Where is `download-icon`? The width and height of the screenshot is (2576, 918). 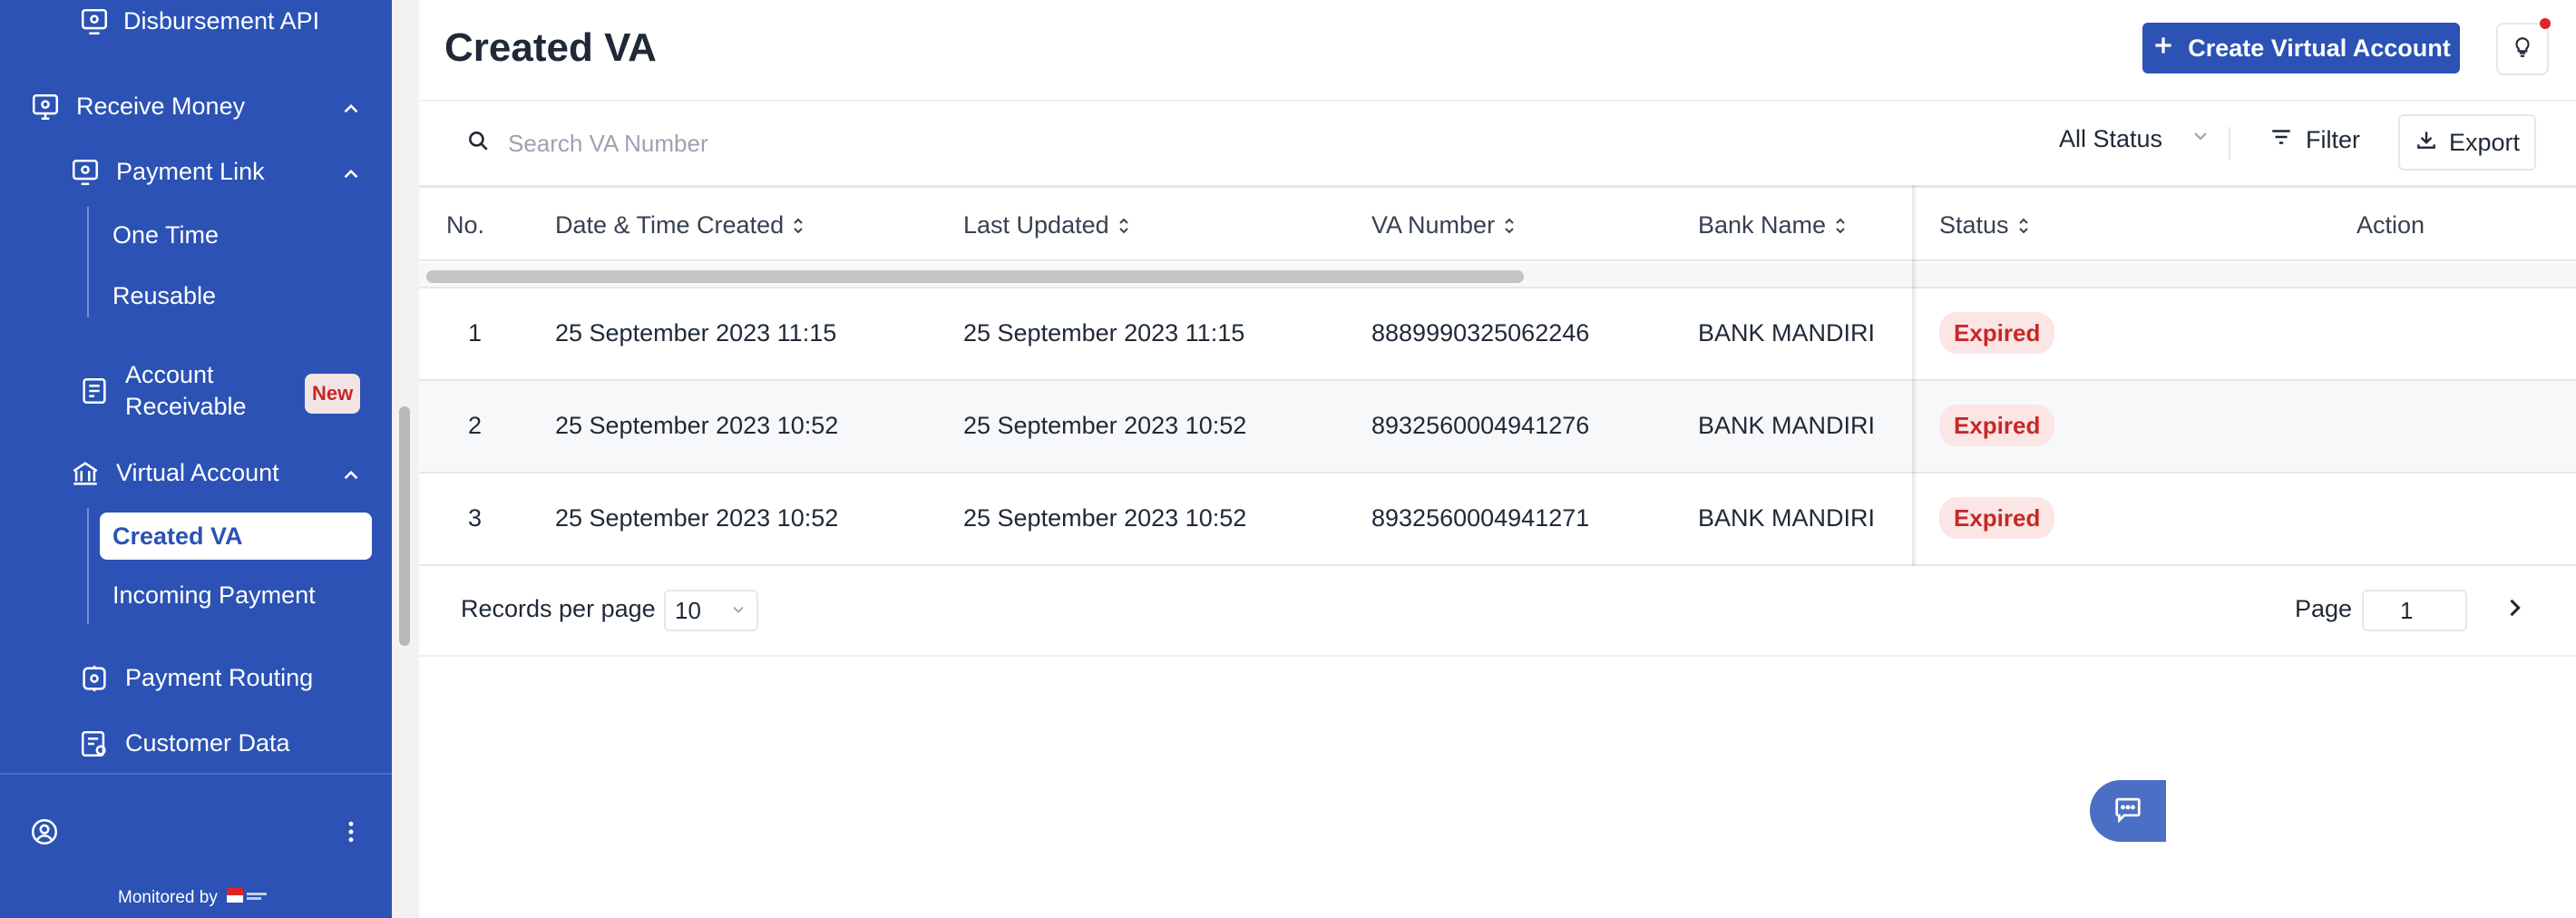 download-icon is located at coordinates (2426, 143).